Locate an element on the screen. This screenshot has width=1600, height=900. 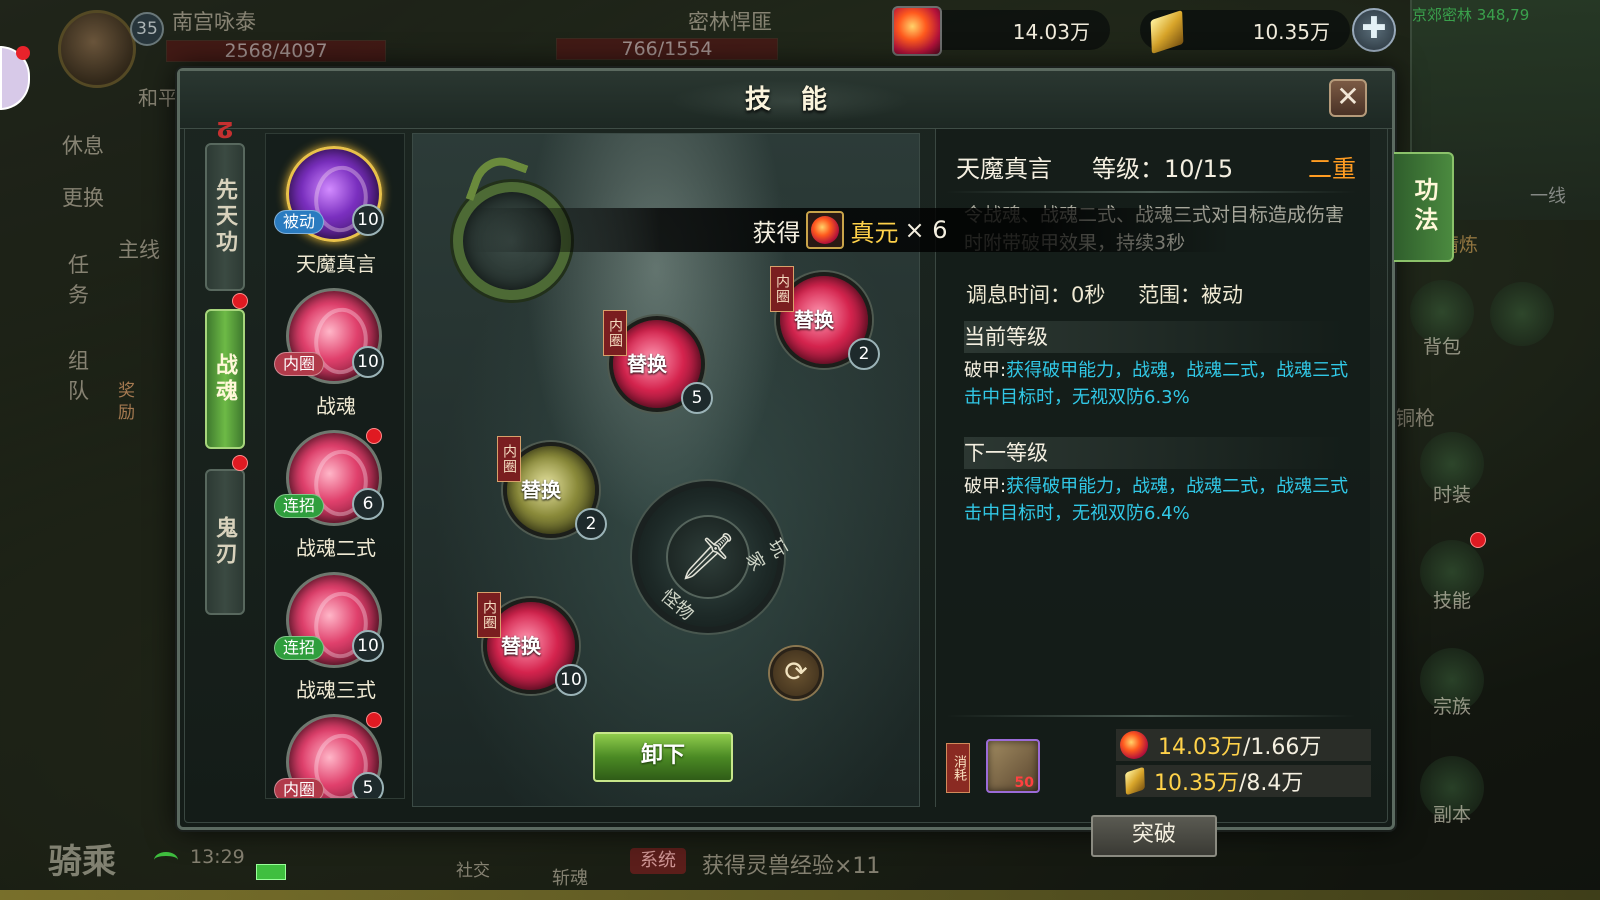
cost-tag: 消耗 is located at coordinates (958, 768).